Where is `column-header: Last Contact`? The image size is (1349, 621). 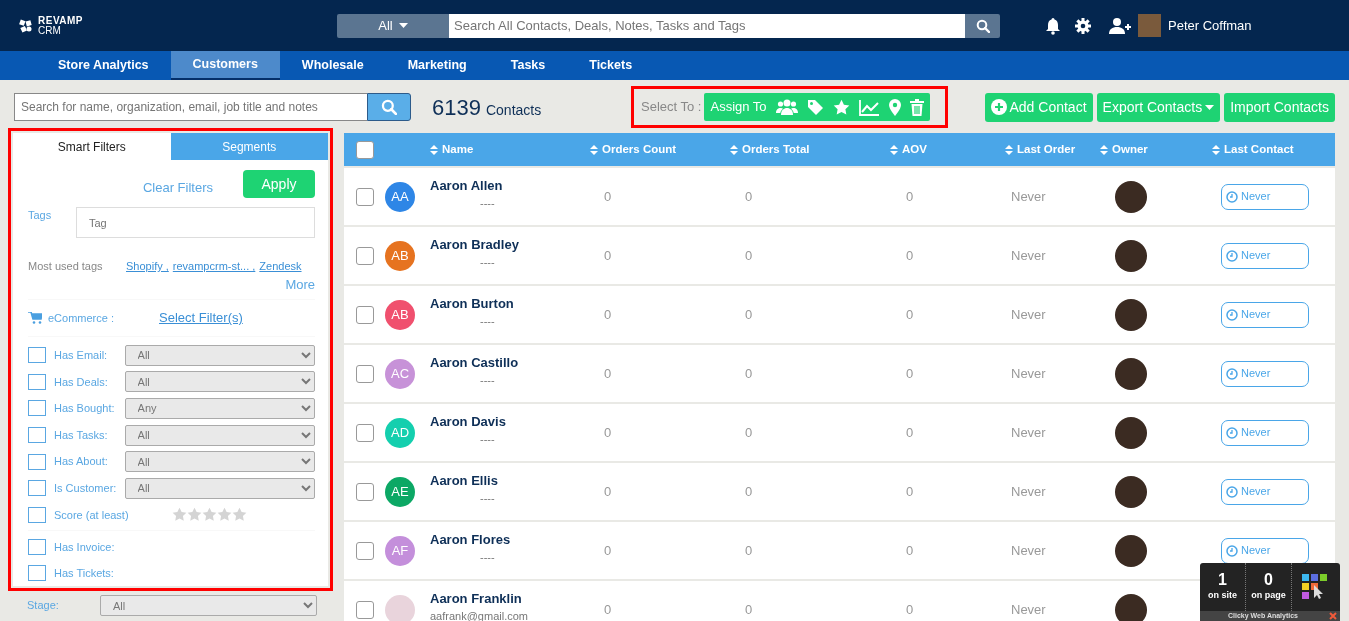 column-header: Last Contact is located at coordinates (1259, 149).